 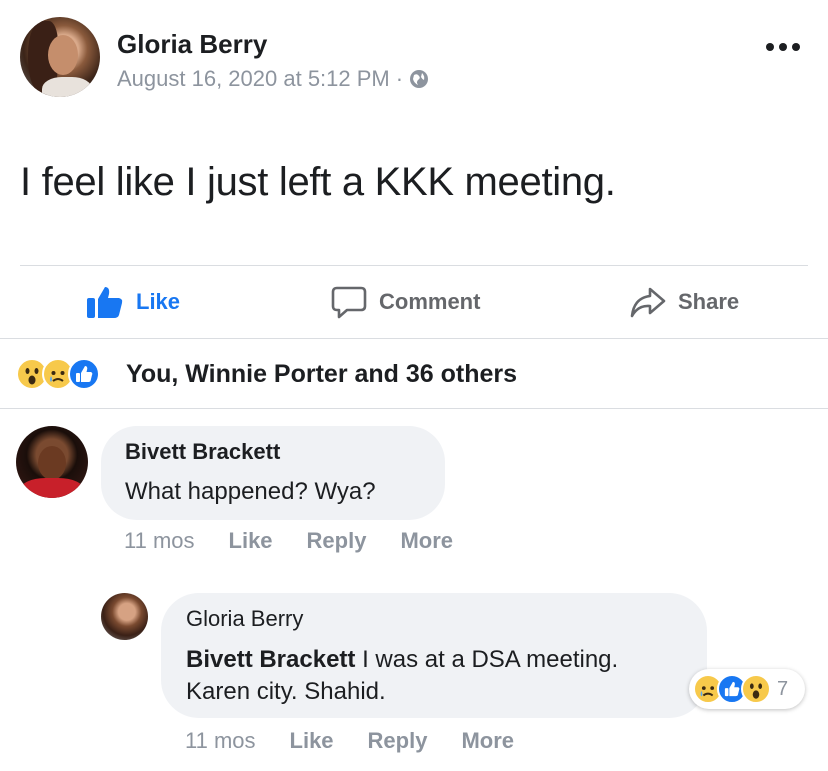 What do you see at coordinates (288, 541) in the screenshot?
I see `comment-actions: 11 mos Like Reply More` at bounding box center [288, 541].